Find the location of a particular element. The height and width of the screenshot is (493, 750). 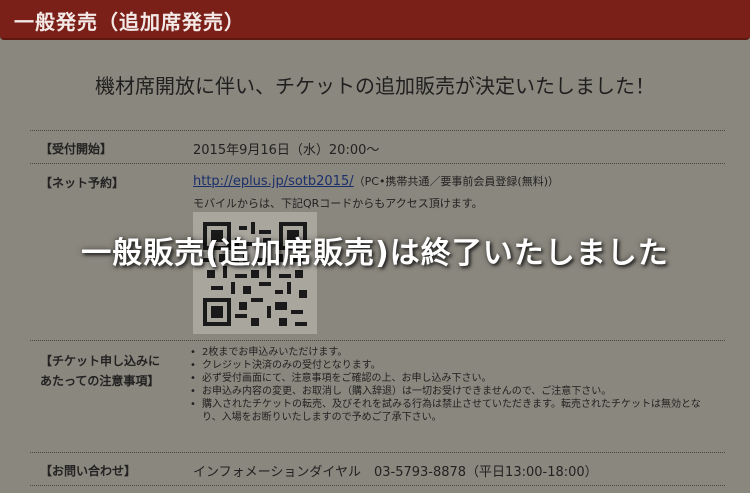

contact-label: 【お問い合わせ】 is located at coordinates (88, 471).